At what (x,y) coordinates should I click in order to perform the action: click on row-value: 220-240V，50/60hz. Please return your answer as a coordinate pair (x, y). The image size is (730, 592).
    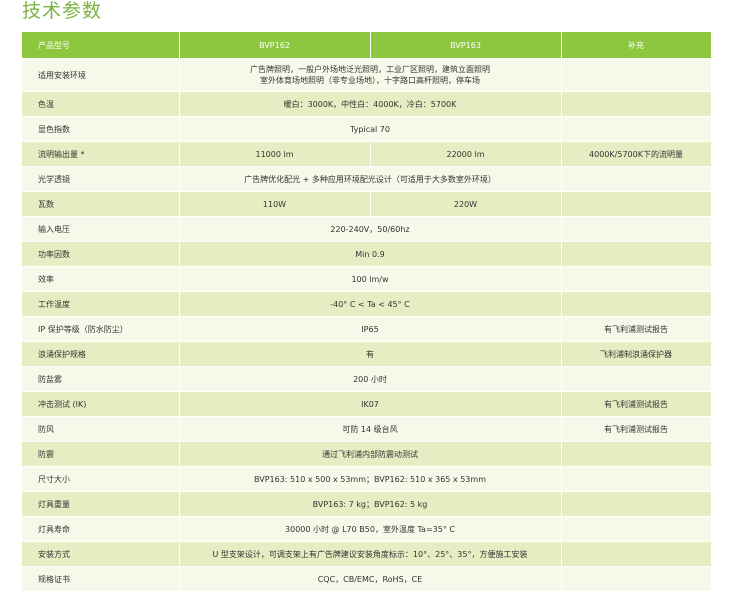
    Looking at the image, I should click on (370, 229).